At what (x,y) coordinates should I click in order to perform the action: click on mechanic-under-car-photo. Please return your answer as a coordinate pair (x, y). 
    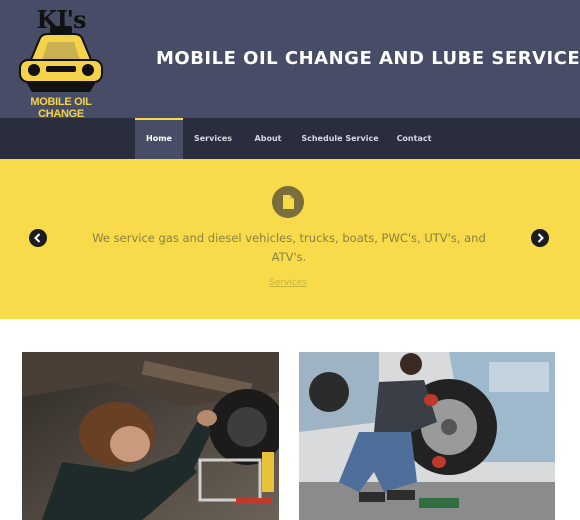
    Looking at the image, I should click on (150, 436).